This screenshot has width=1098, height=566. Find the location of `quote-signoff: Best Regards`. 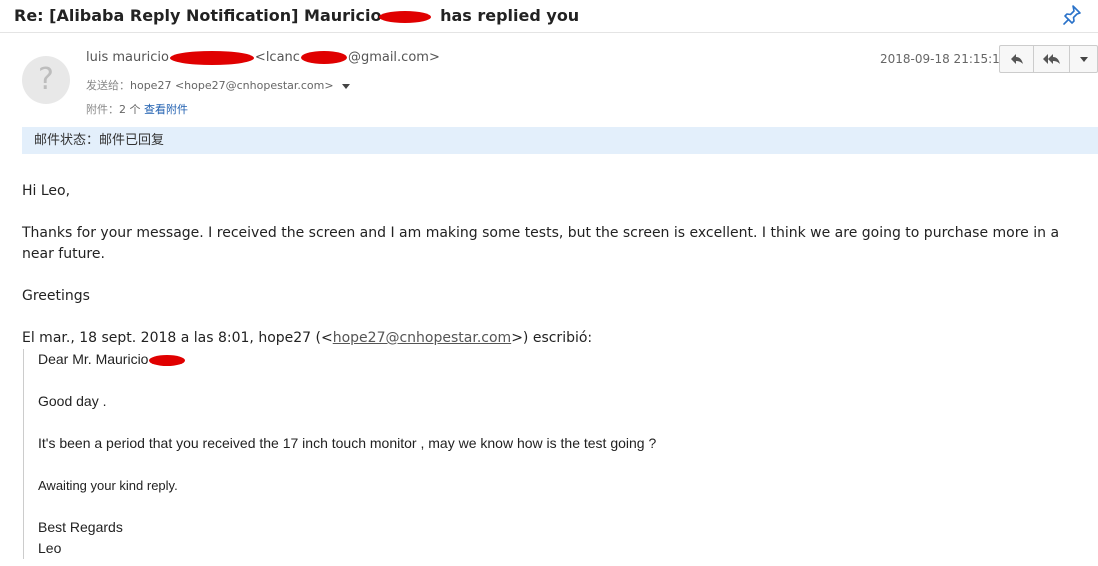

quote-signoff: Best Regards is located at coordinates (80, 527).